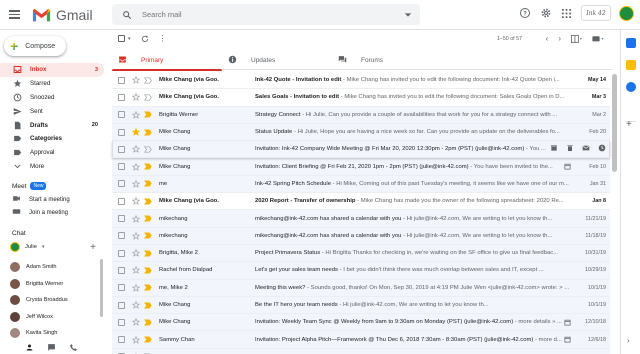 The image size is (640, 354). Describe the element at coordinates (52, 317) in the screenshot. I see `chat-user: Jeff Wilcox` at that location.